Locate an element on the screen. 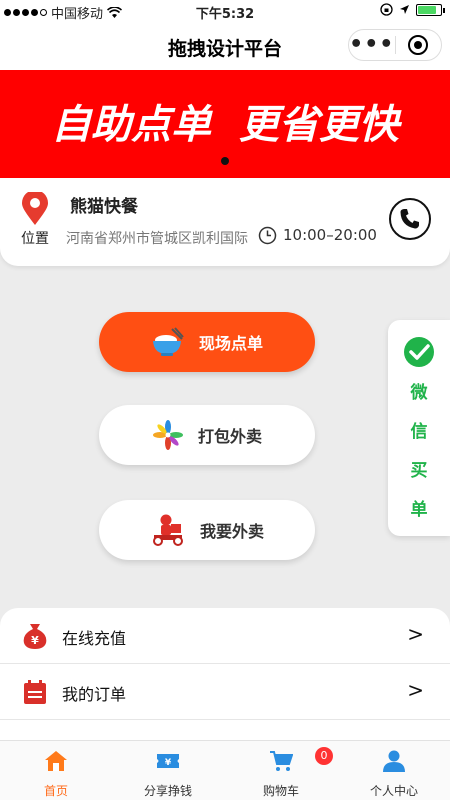  clock-icon is located at coordinates (267, 235).